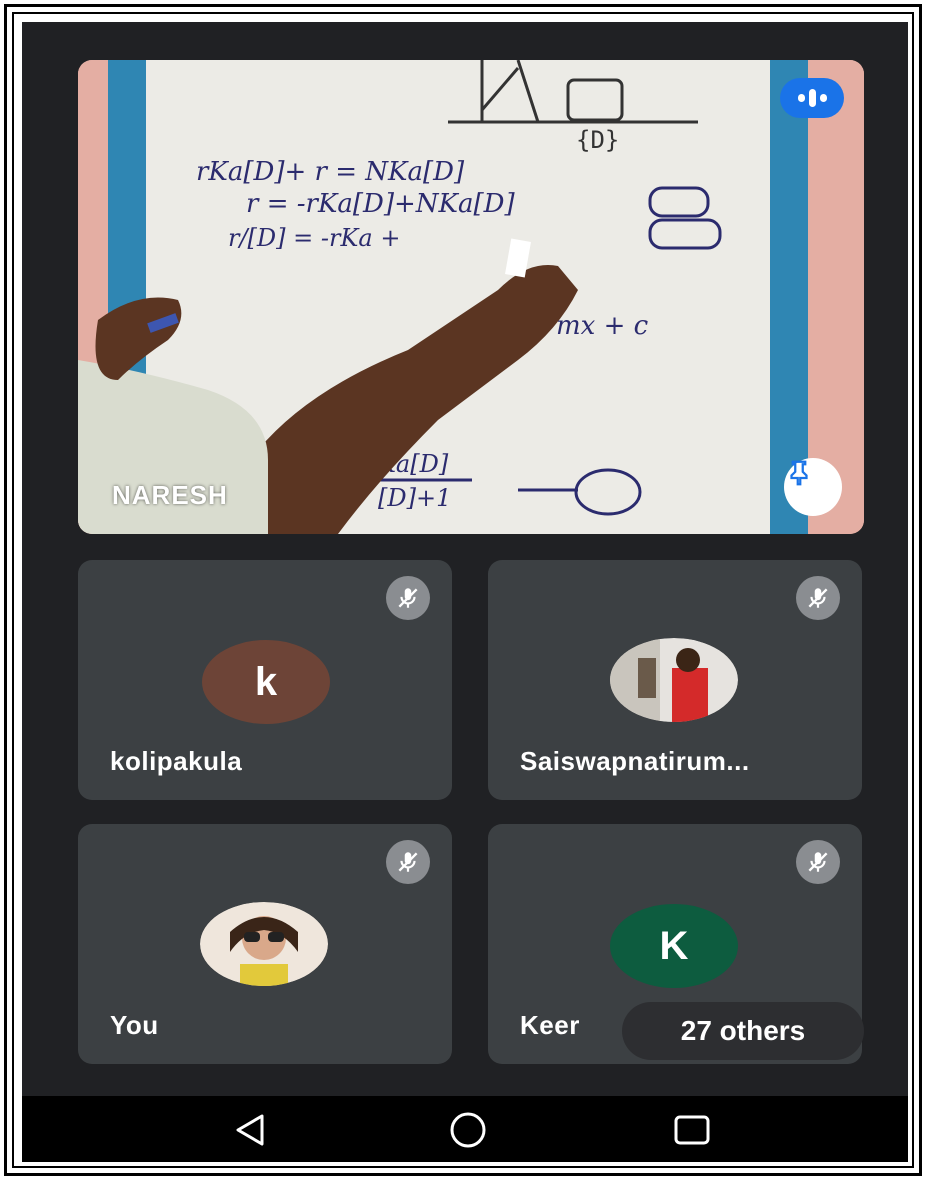 This screenshot has width=928, height=1182. I want to click on others-count-chip: 27 others, so click(743, 1031).